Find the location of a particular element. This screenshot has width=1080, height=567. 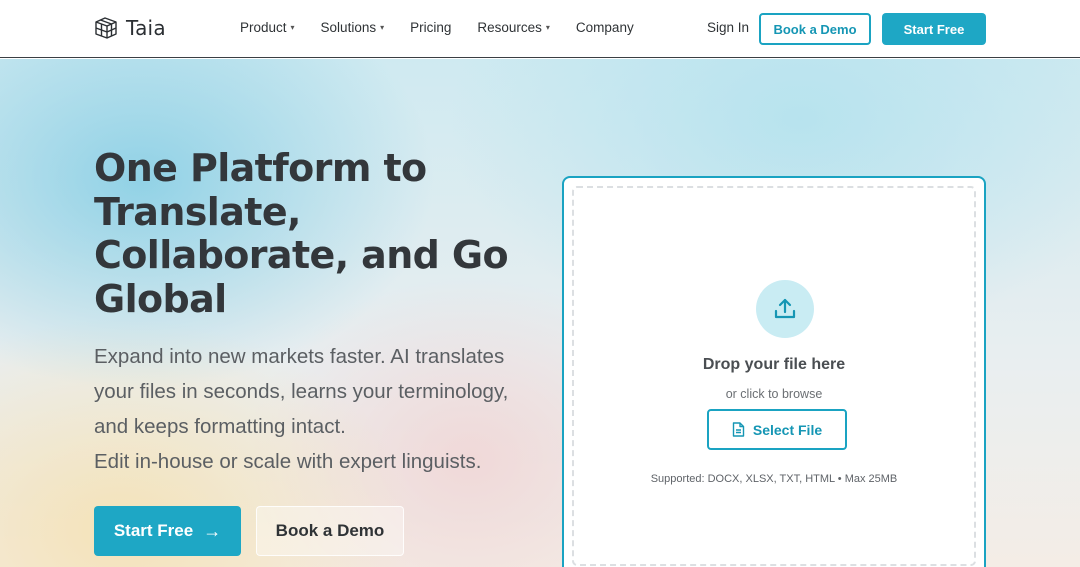

nav-item-company: Company is located at coordinates (605, 27).